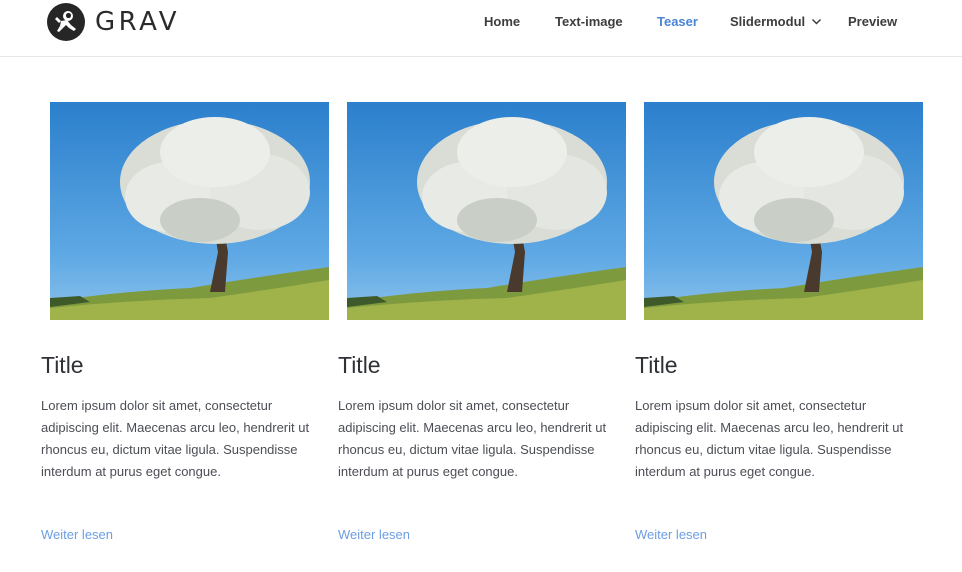 The width and height of the screenshot is (962, 572). What do you see at coordinates (677, 21) in the screenshot?
I see `nav-teaser: Teaser` at bounding box center [677, 21].